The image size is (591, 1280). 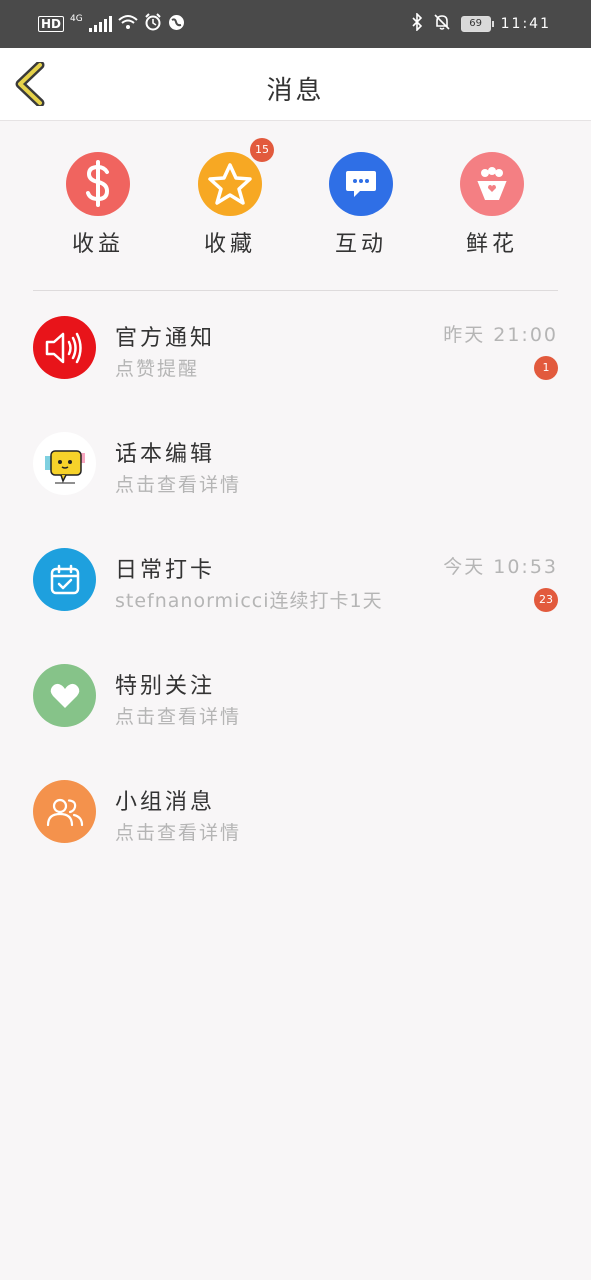 What do you see at coordinates (295, 200) in the screenshot?
I see `shortcut-grid: 收益 15 收藏 互动 鲜花` at bounding box center [295, 200].